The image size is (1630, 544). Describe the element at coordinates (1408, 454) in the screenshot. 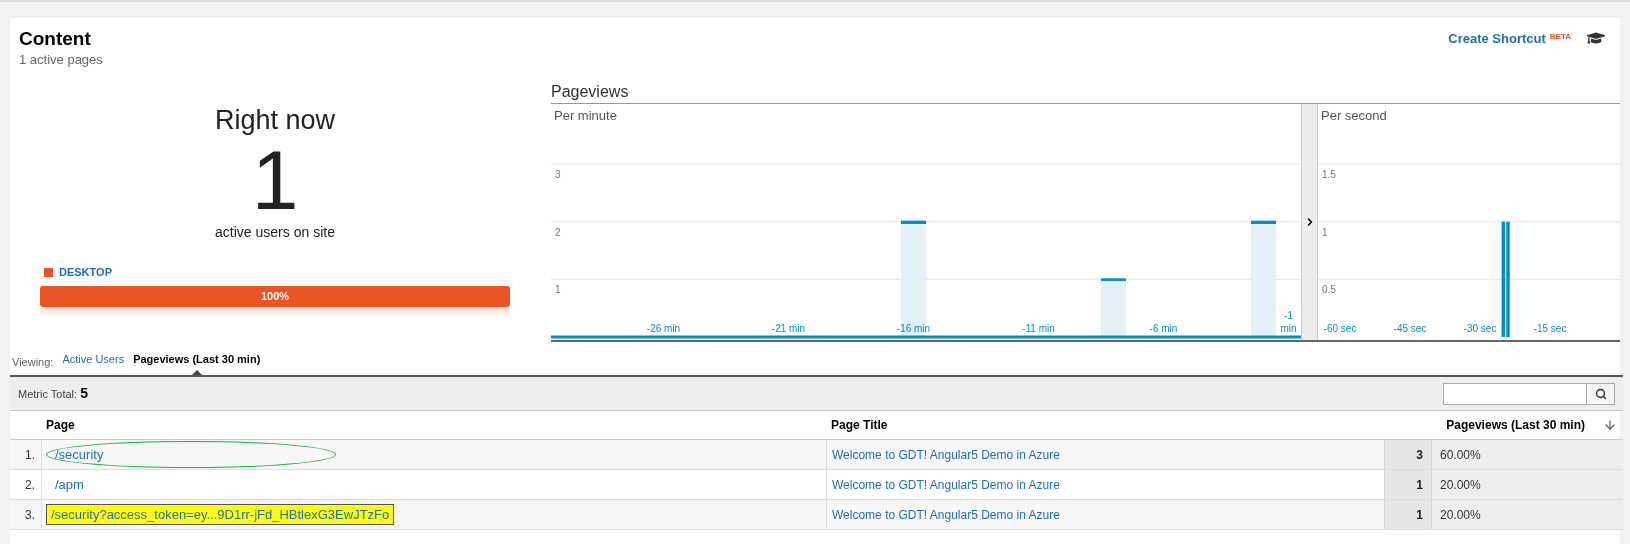

I see `pageview-count: 3` at that location.